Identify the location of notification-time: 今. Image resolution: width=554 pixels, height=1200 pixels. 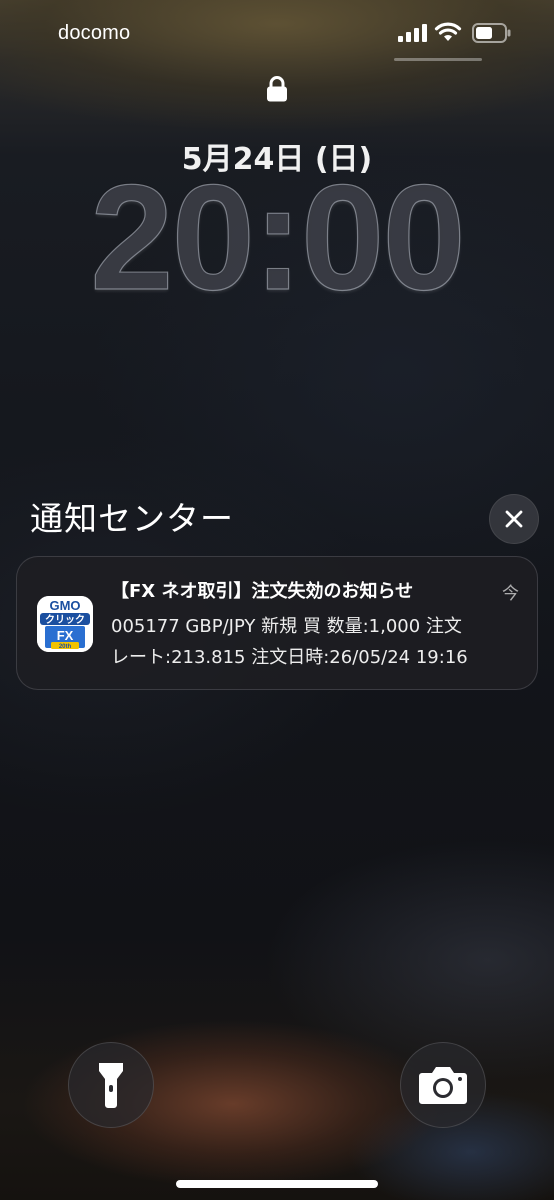
(510, 594).